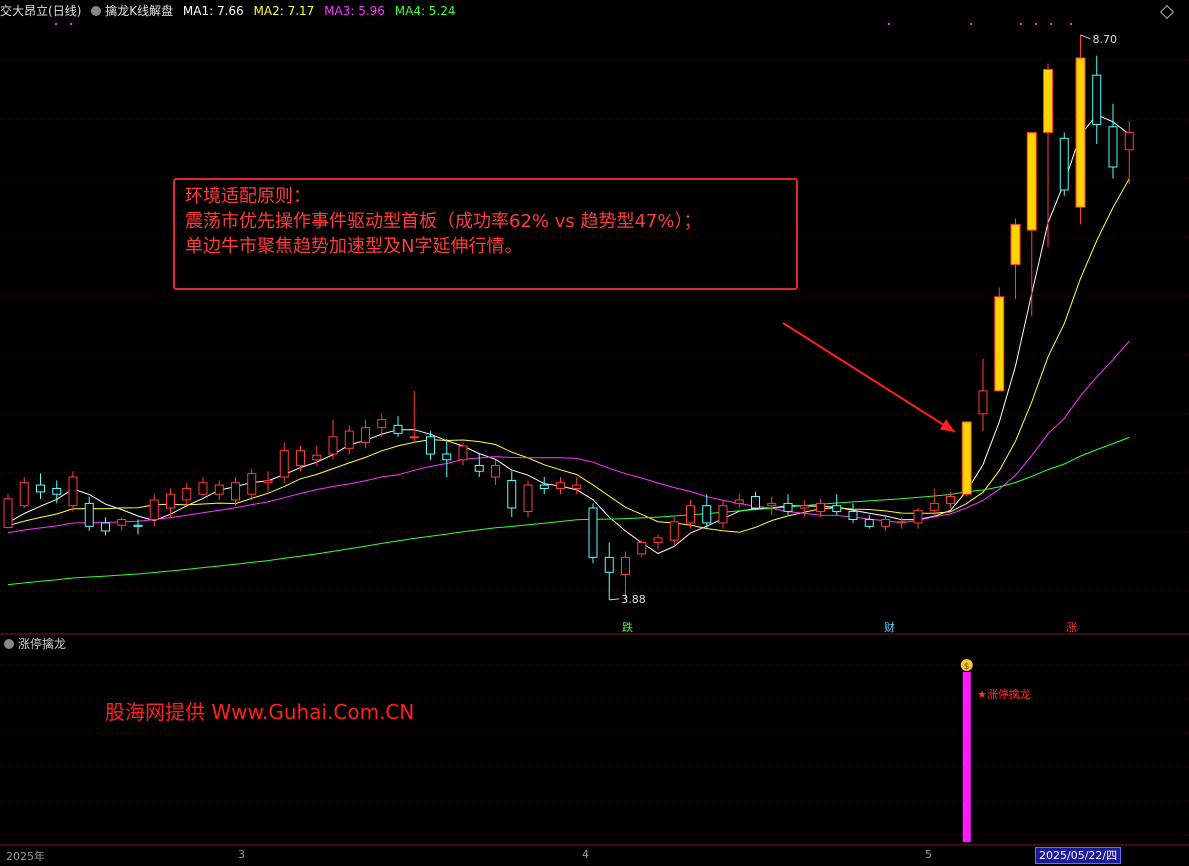 This screenshot has width=1189, height=866. I want to click on callout-line-3: 单边牛市聚焦趋势加速型及N字延伸行情。, so click(354, 246).